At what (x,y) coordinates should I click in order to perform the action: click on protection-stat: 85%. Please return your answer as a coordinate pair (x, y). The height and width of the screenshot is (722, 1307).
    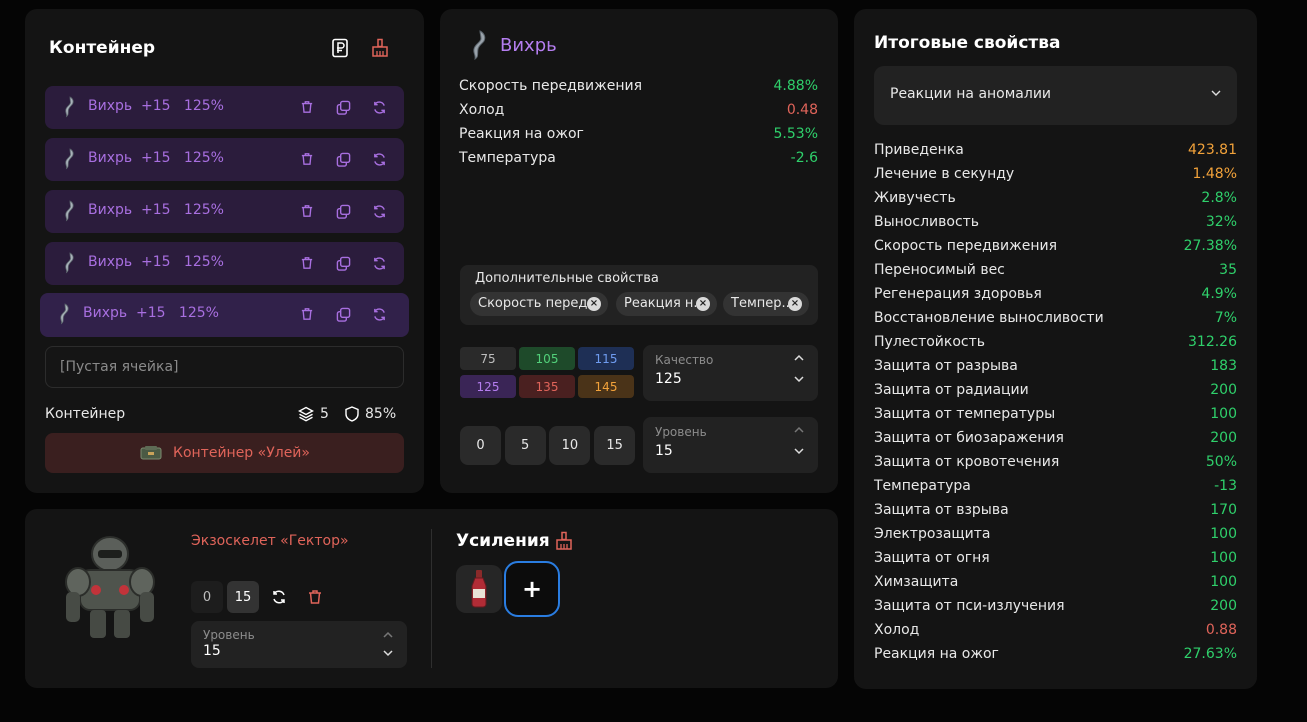
    Looking at the image, I should click on (370, 414).